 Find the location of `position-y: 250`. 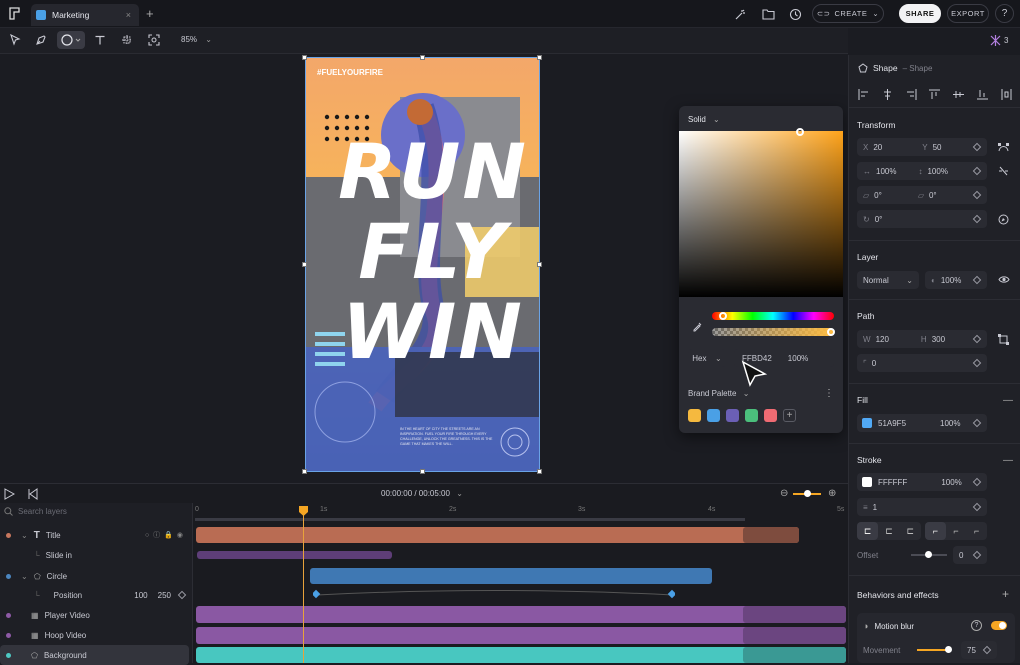

position-y: 250 is located at coordinates (164, 595).